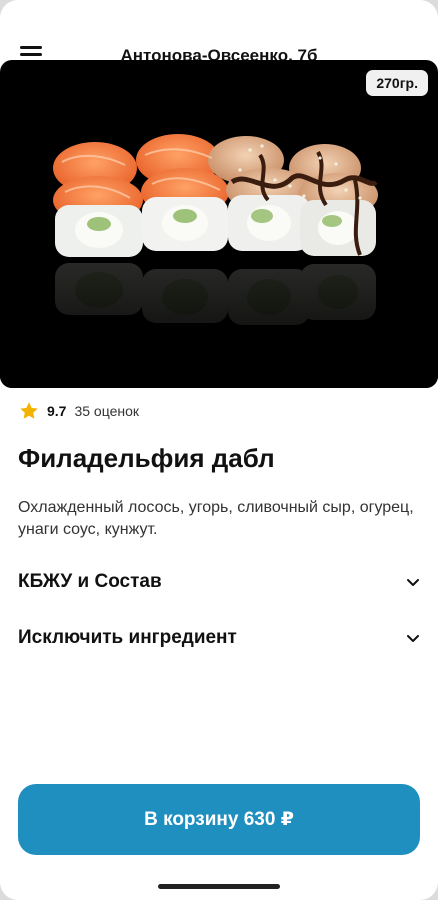 This screenshot has width=438, height=900. I want to click on exclude-ingredient-accordion: Исключить ингредиент, so click(219, 638).